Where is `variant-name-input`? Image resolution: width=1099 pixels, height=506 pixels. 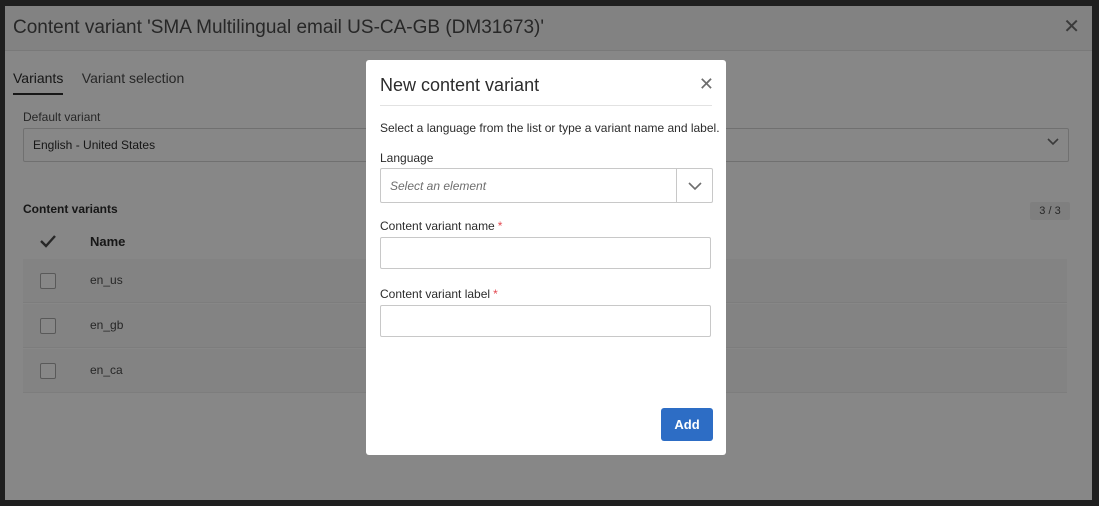 variant-name-input is located at coordinates (545, 253).